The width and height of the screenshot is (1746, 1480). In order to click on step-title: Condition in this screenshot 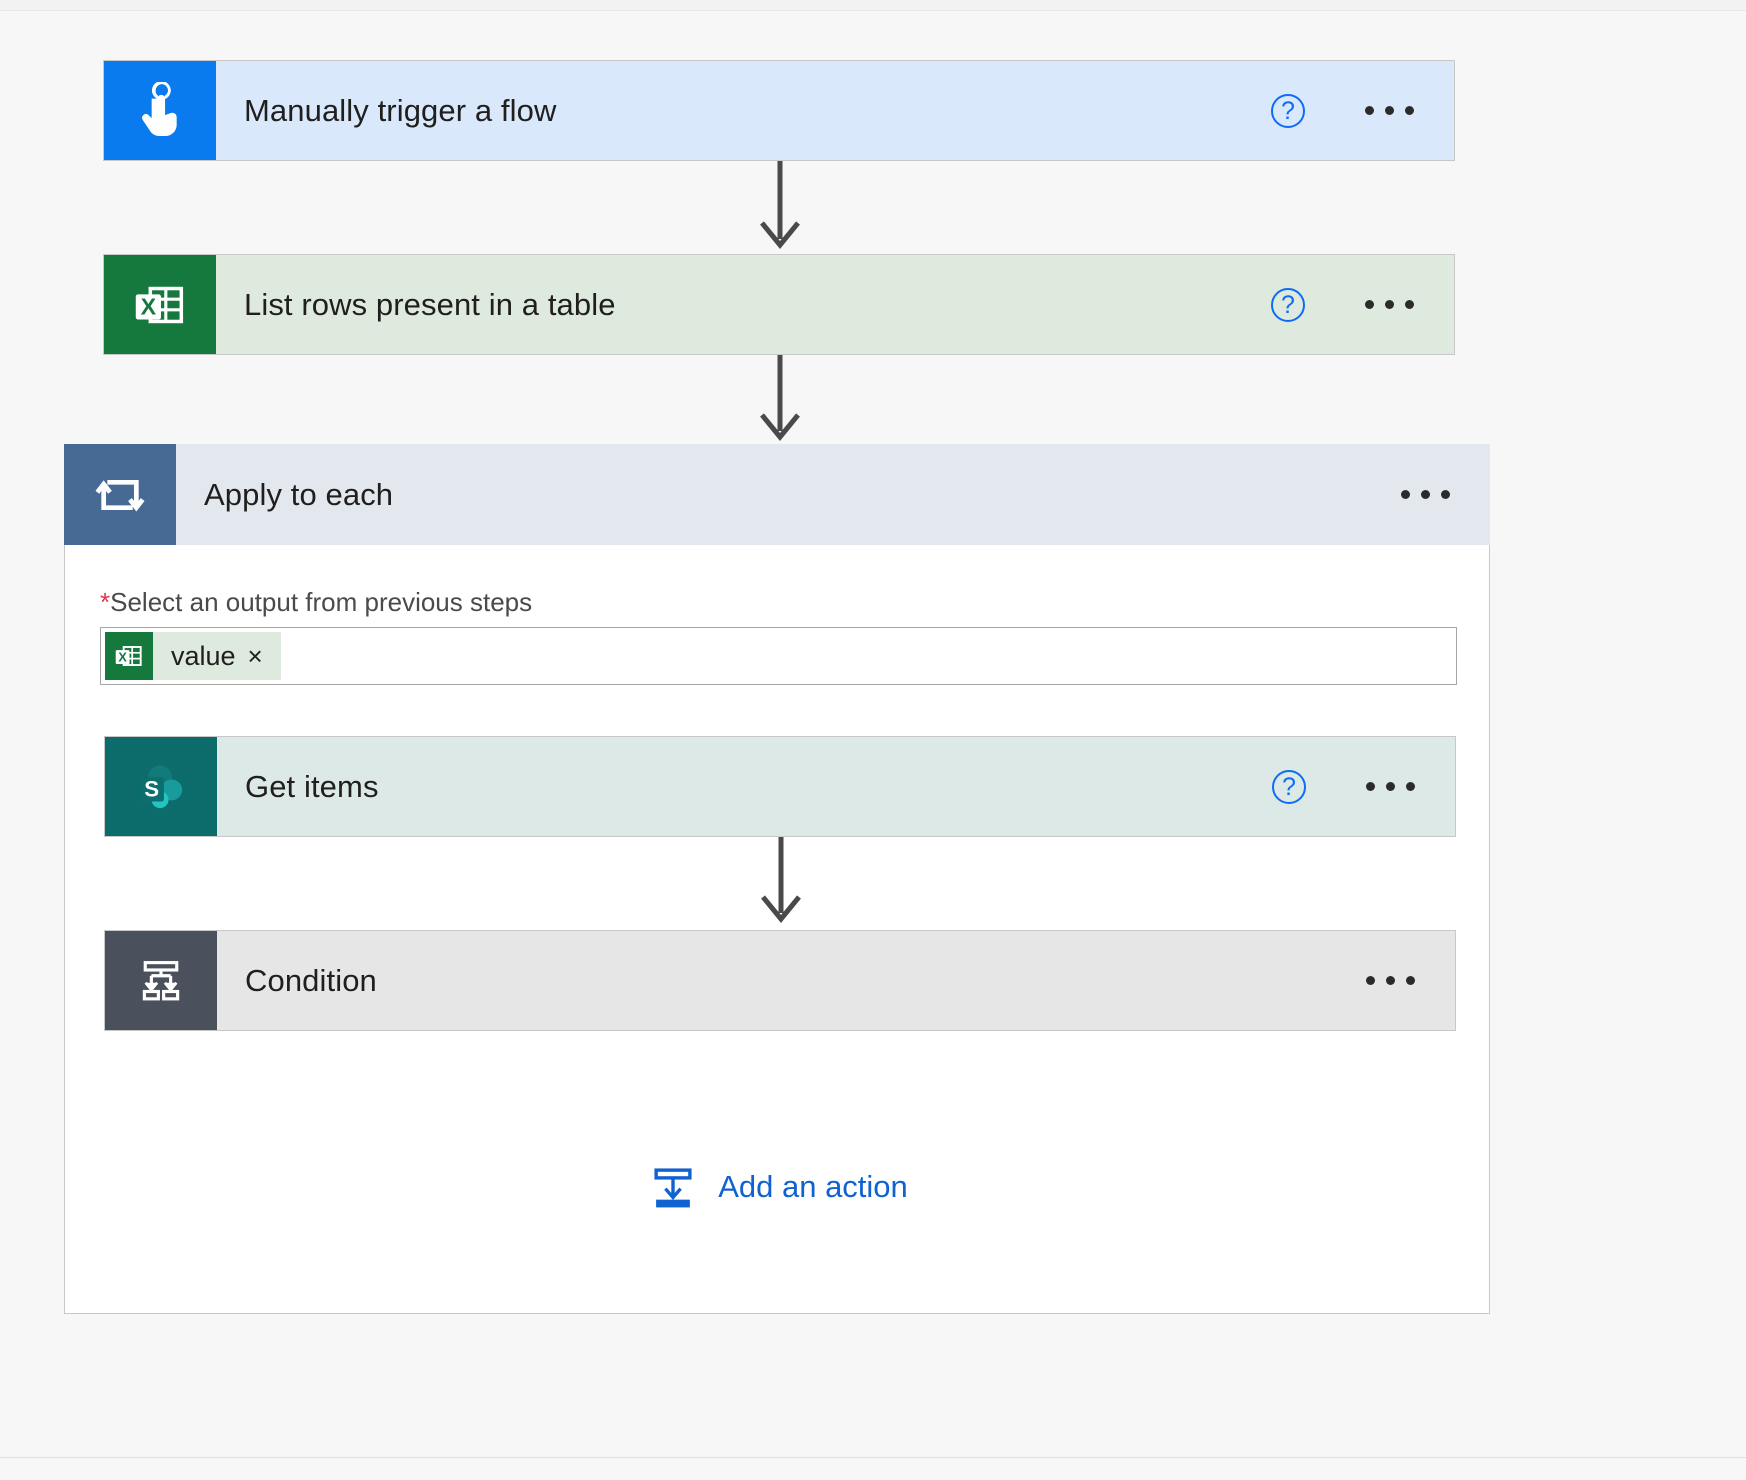, I will do `click(311, 980)`.